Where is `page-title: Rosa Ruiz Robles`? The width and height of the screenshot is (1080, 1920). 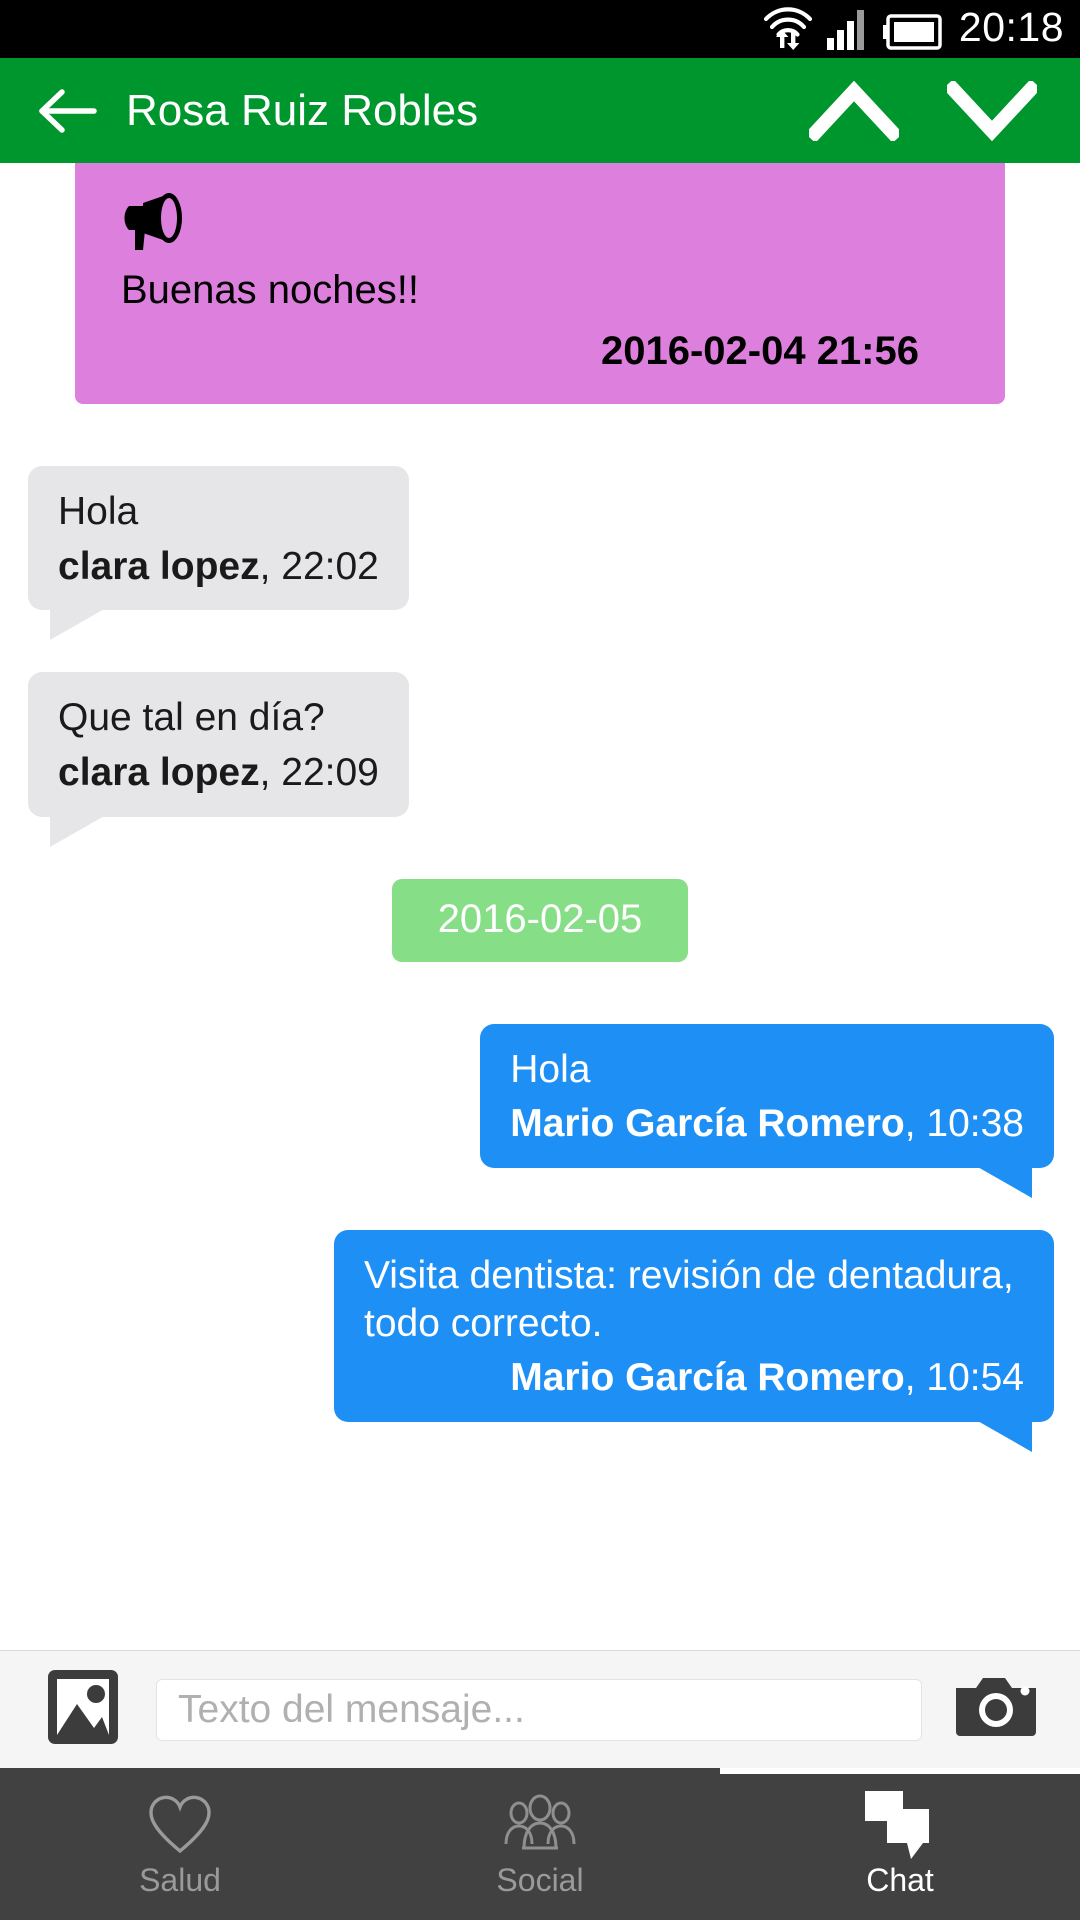
page-title: Rosa Ruiz Robles is located at coordinates (302, 110).